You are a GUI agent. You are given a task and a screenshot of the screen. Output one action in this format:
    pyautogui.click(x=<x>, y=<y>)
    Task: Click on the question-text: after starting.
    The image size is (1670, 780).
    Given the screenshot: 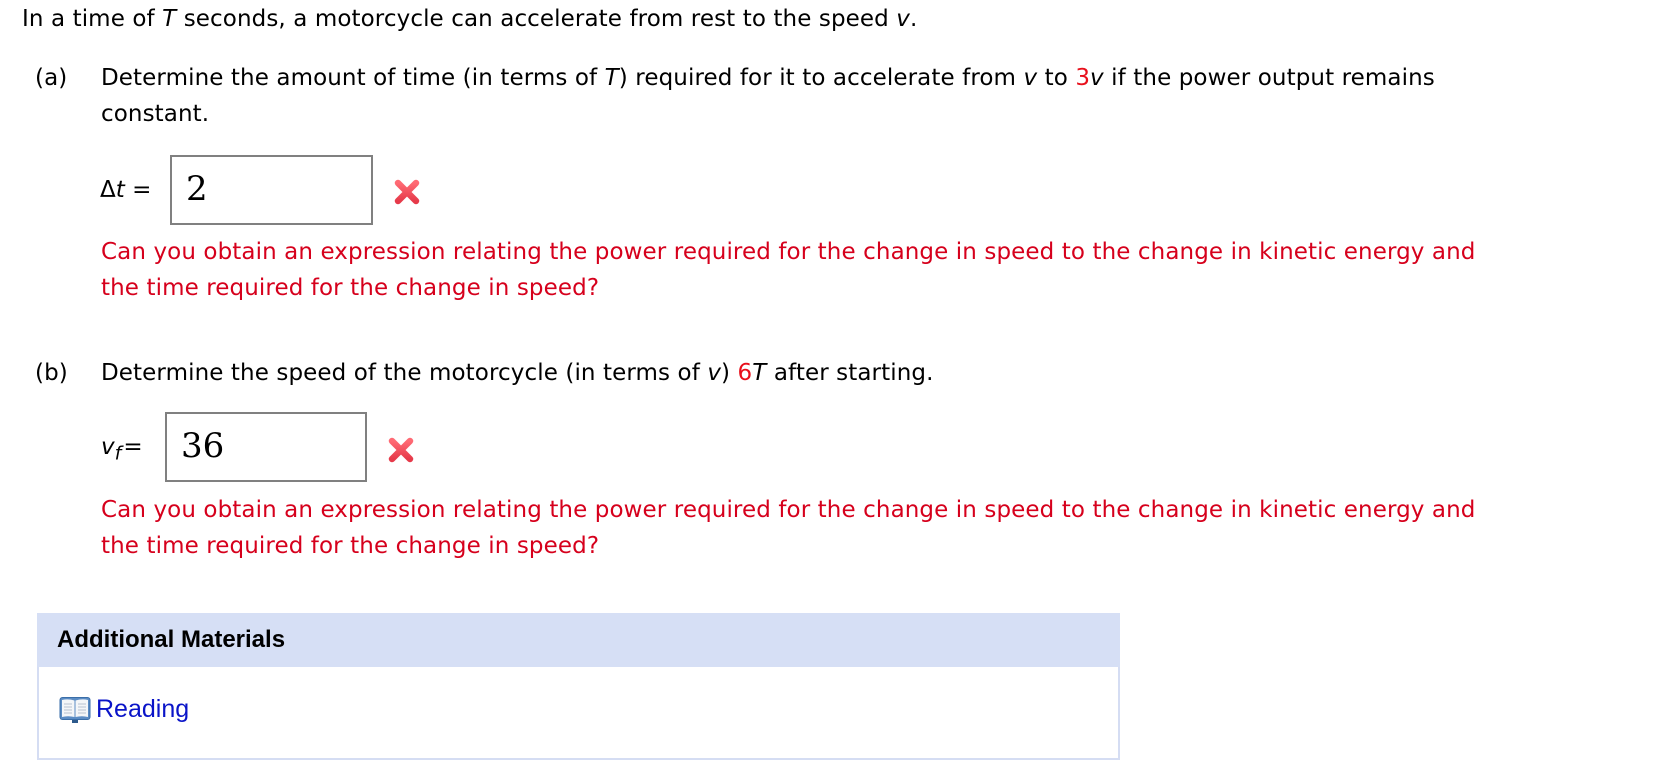 What is the action you would take?
    pyautogui.click(x=850, y=373)
    